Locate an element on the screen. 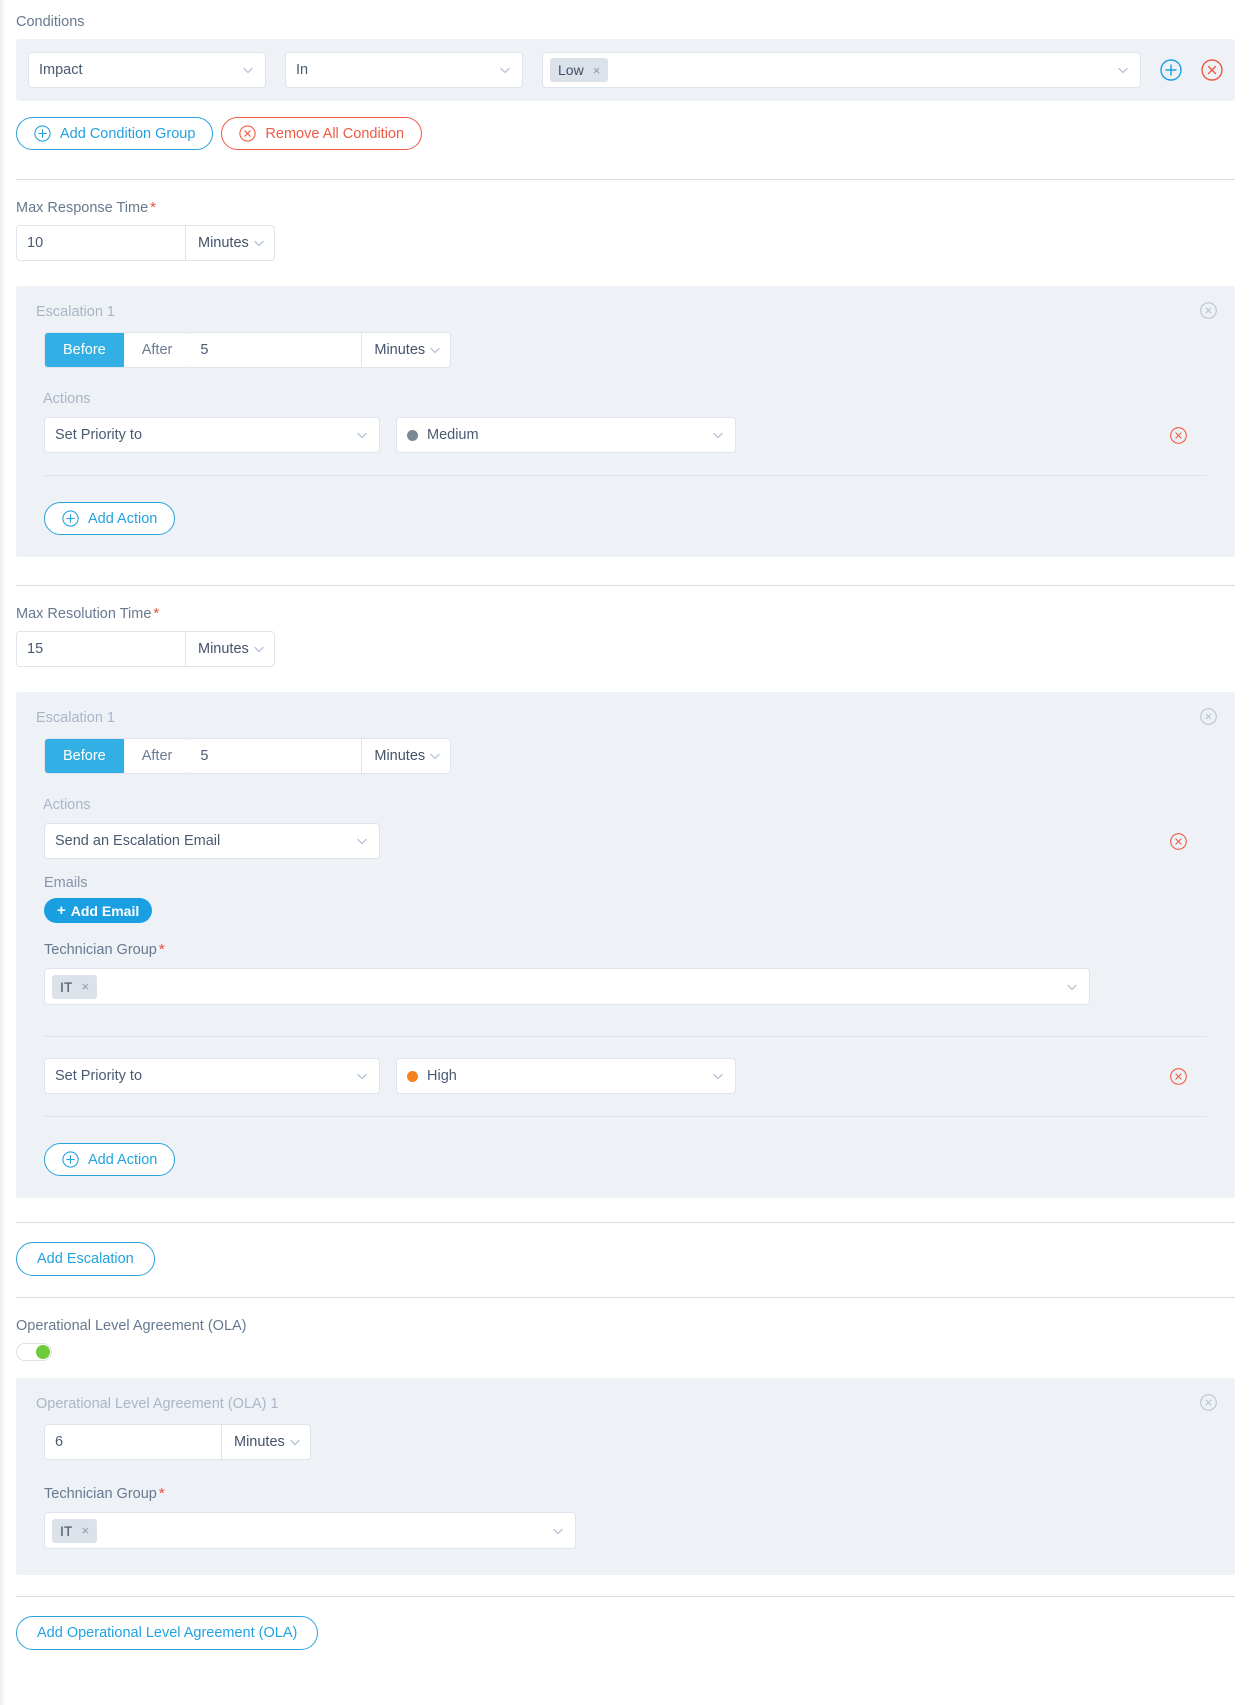  ola-duration-input: 6 is located at coordinates (133, 1442).